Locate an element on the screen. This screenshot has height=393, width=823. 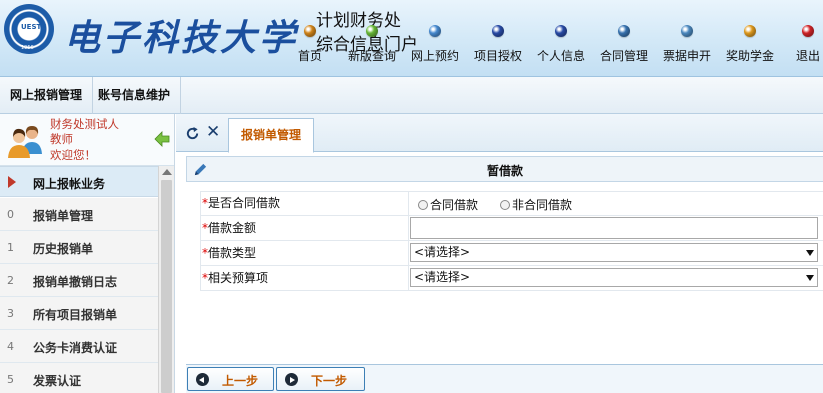
nav-logout: 退出 is located at coordinates (808, 47).